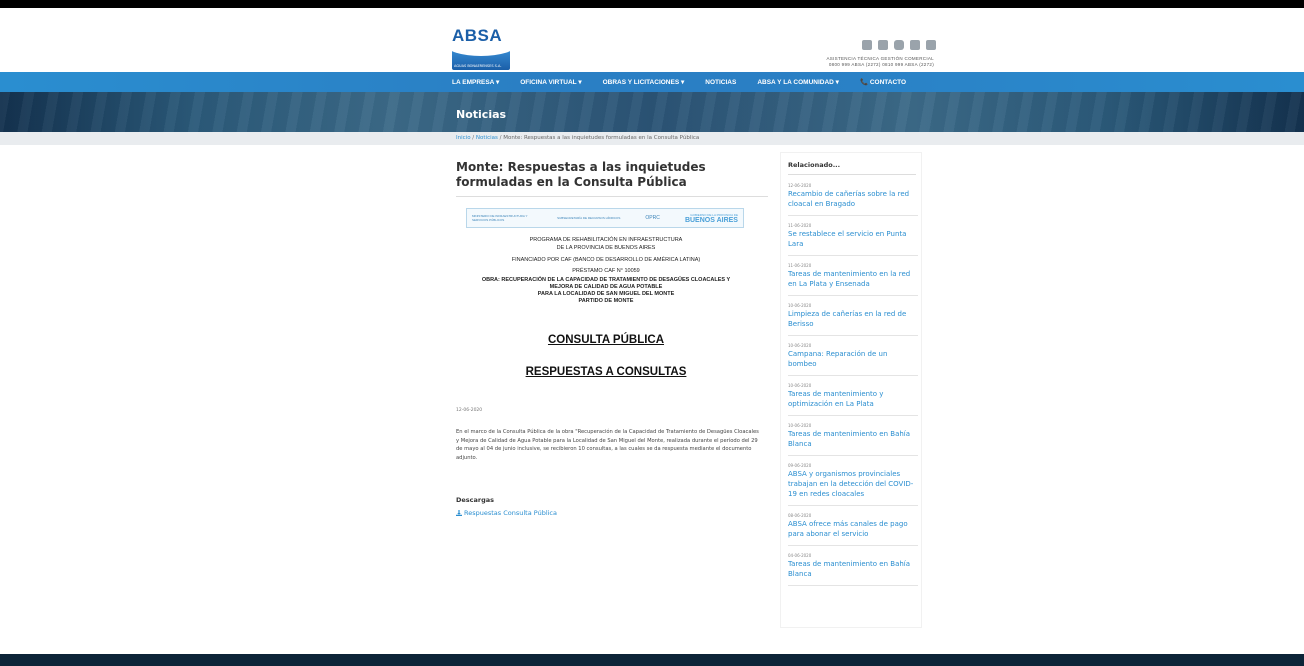  I want to click on sidebar-divider, so click(852, 174).